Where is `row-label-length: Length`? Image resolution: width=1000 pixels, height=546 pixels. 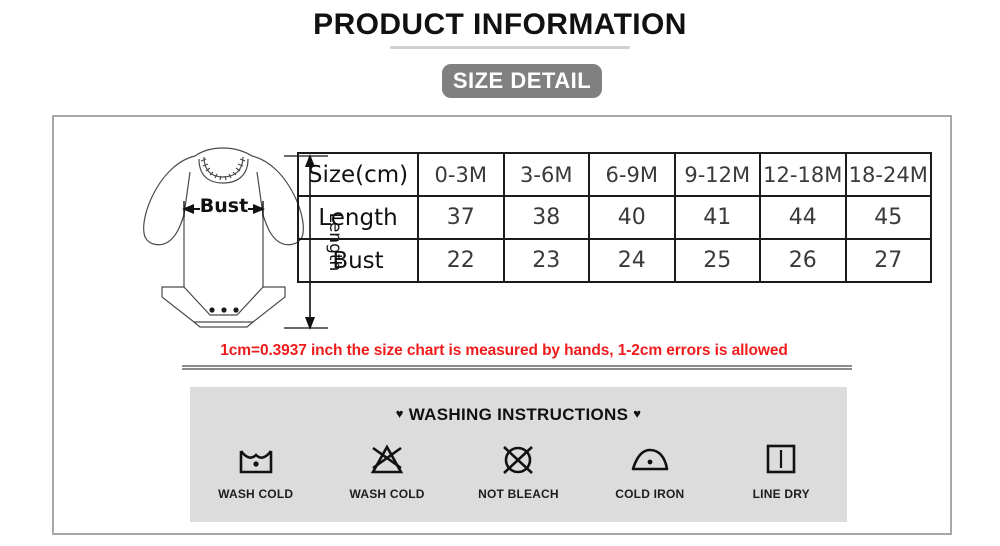 row-label-length: Length is located at coordinates (358, 217).